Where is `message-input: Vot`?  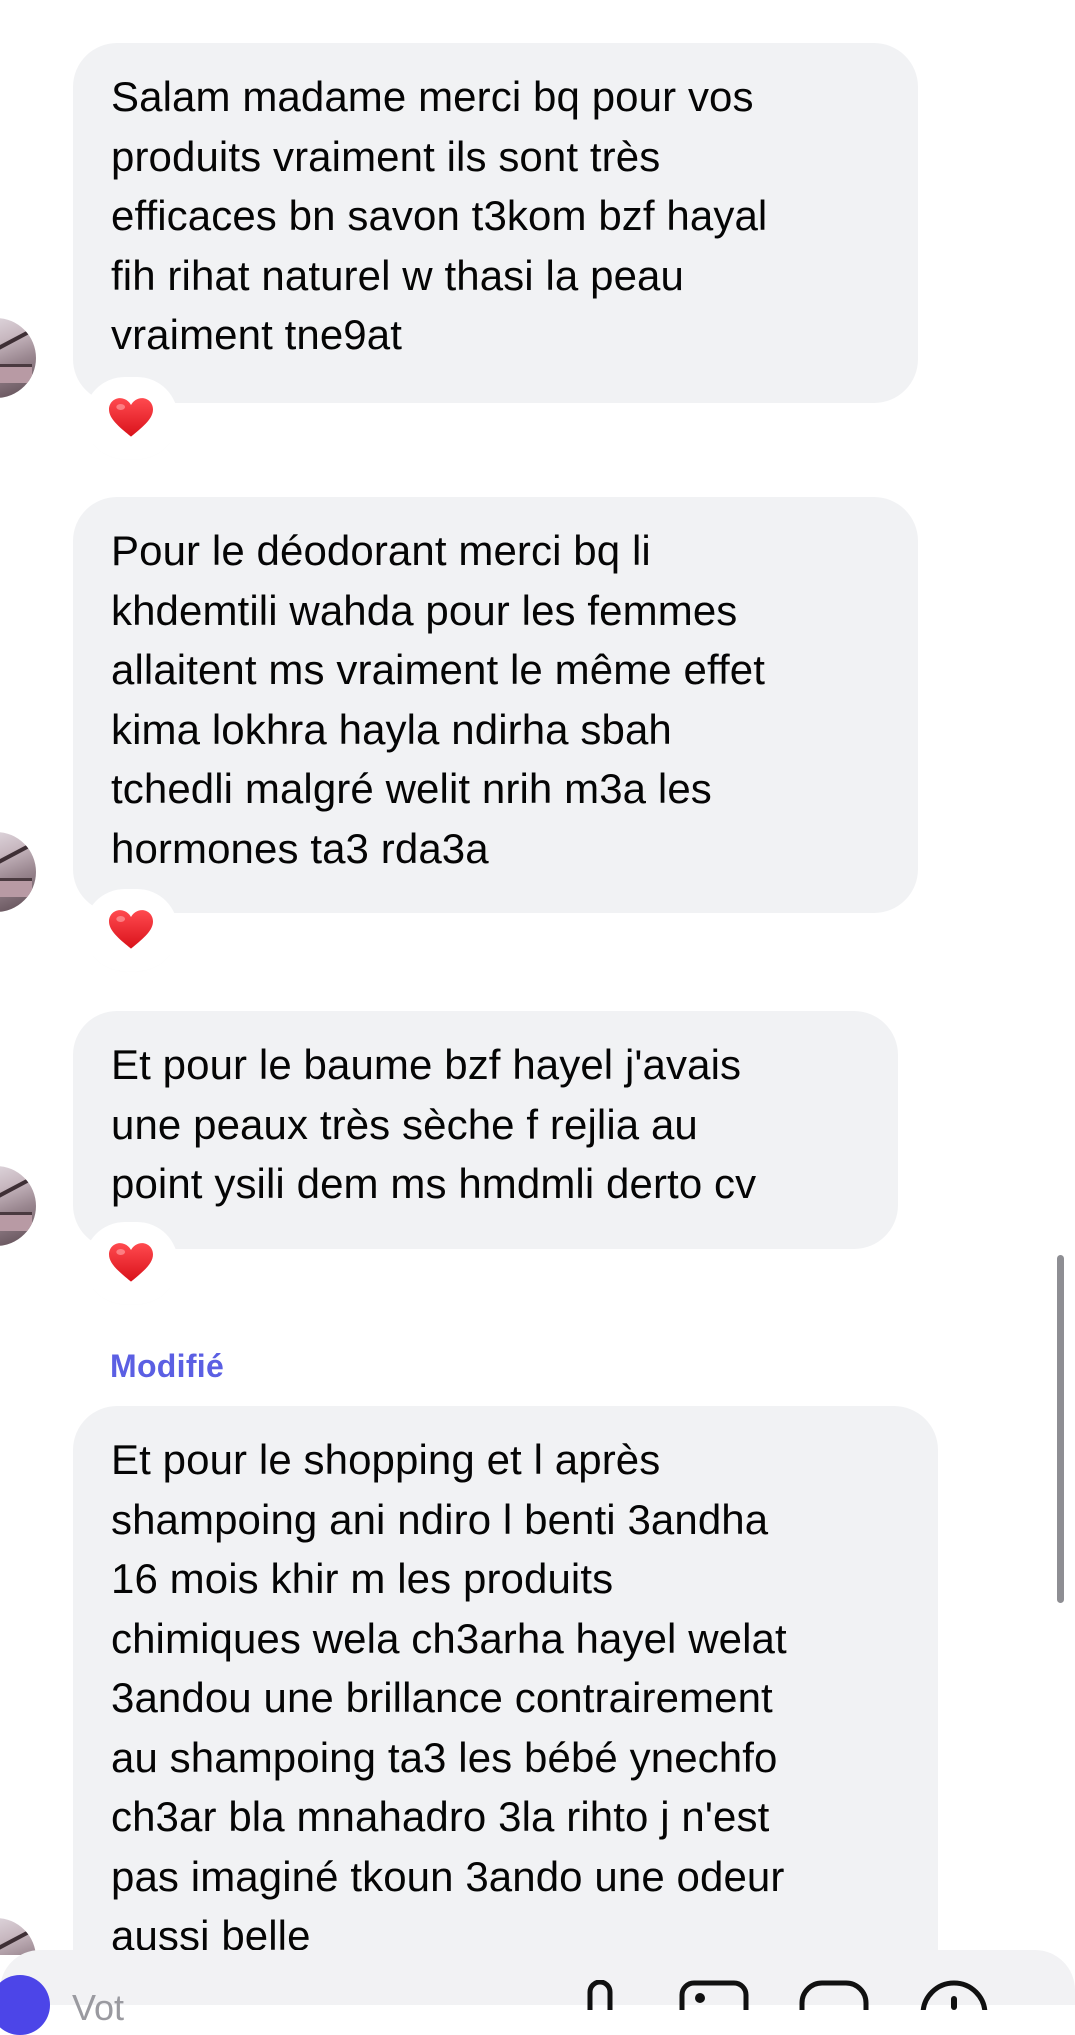 message-input: Vot is located at coordinates (98, 2008).